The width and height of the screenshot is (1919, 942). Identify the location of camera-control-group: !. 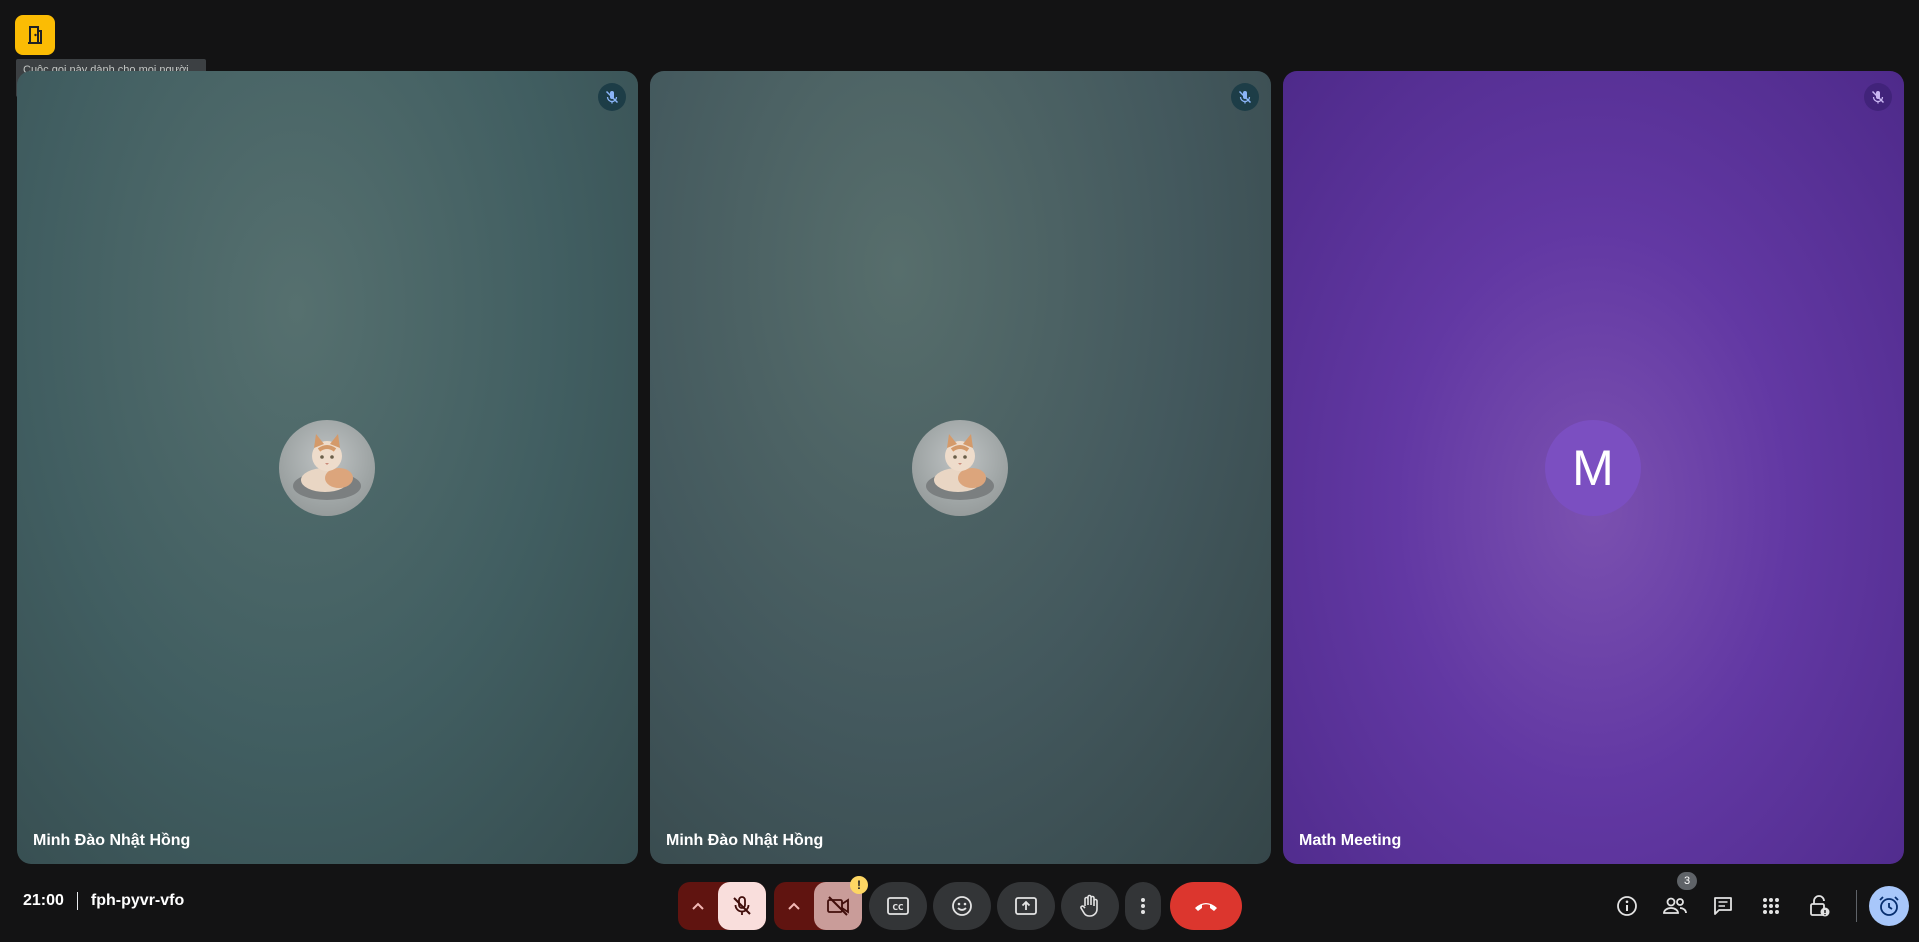
(821, 903).